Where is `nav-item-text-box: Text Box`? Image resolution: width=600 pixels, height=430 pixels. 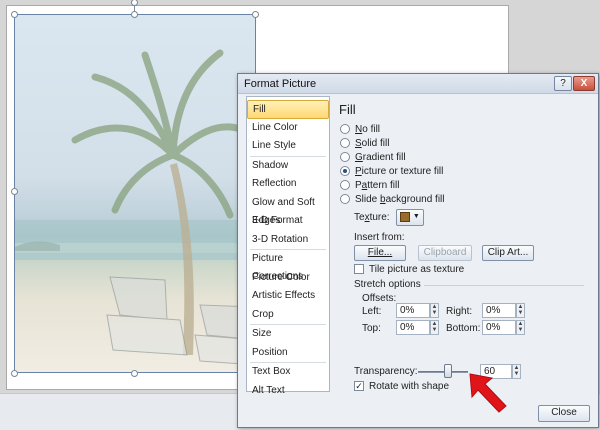
nav-item-text-box: Text Box is located at coordinates (288, 372).